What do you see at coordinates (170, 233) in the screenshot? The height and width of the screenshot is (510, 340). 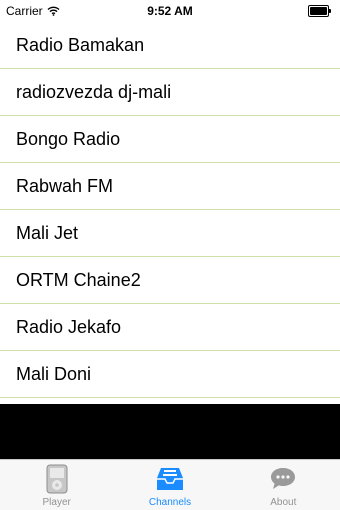 I see `list-item: Mali Jet` at bounding box center [170, 233].